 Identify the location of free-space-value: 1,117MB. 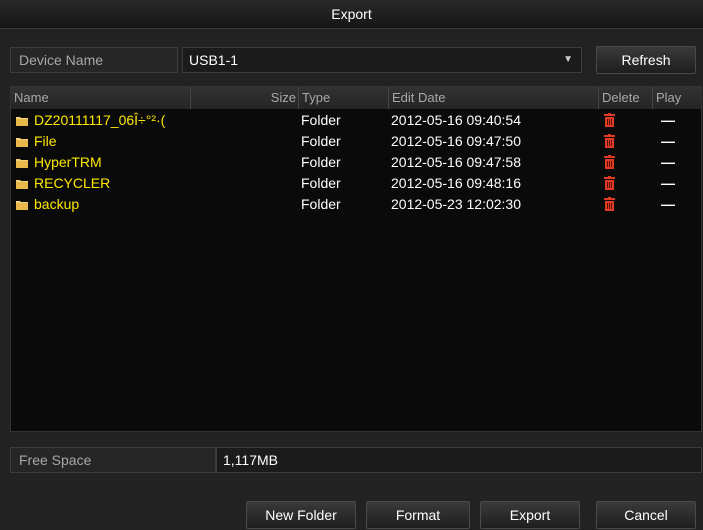
(459, 460).